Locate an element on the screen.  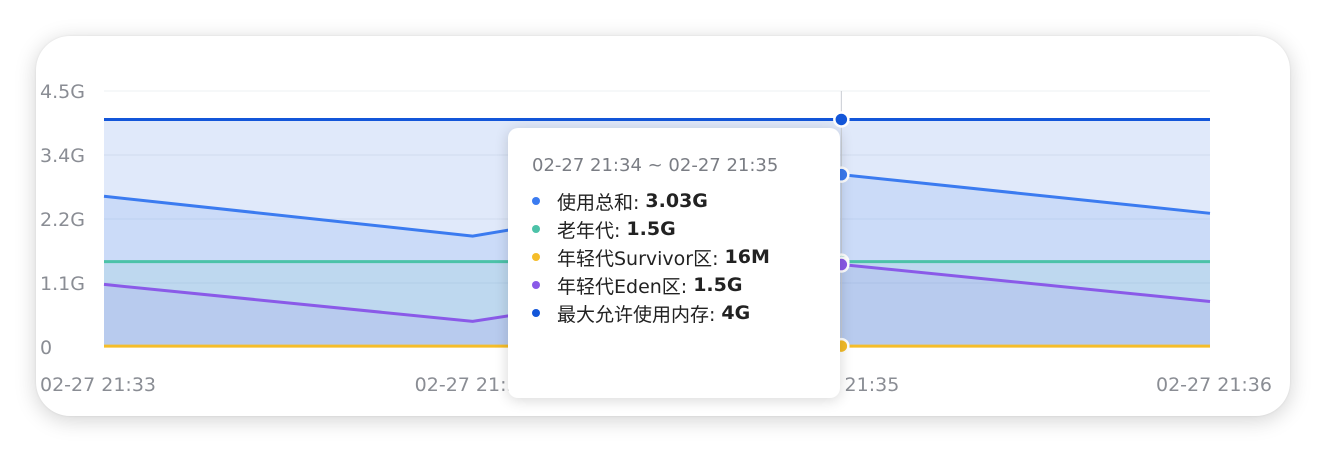
tooltip-row-value: 3.03G is located at coordinates (676, 201).